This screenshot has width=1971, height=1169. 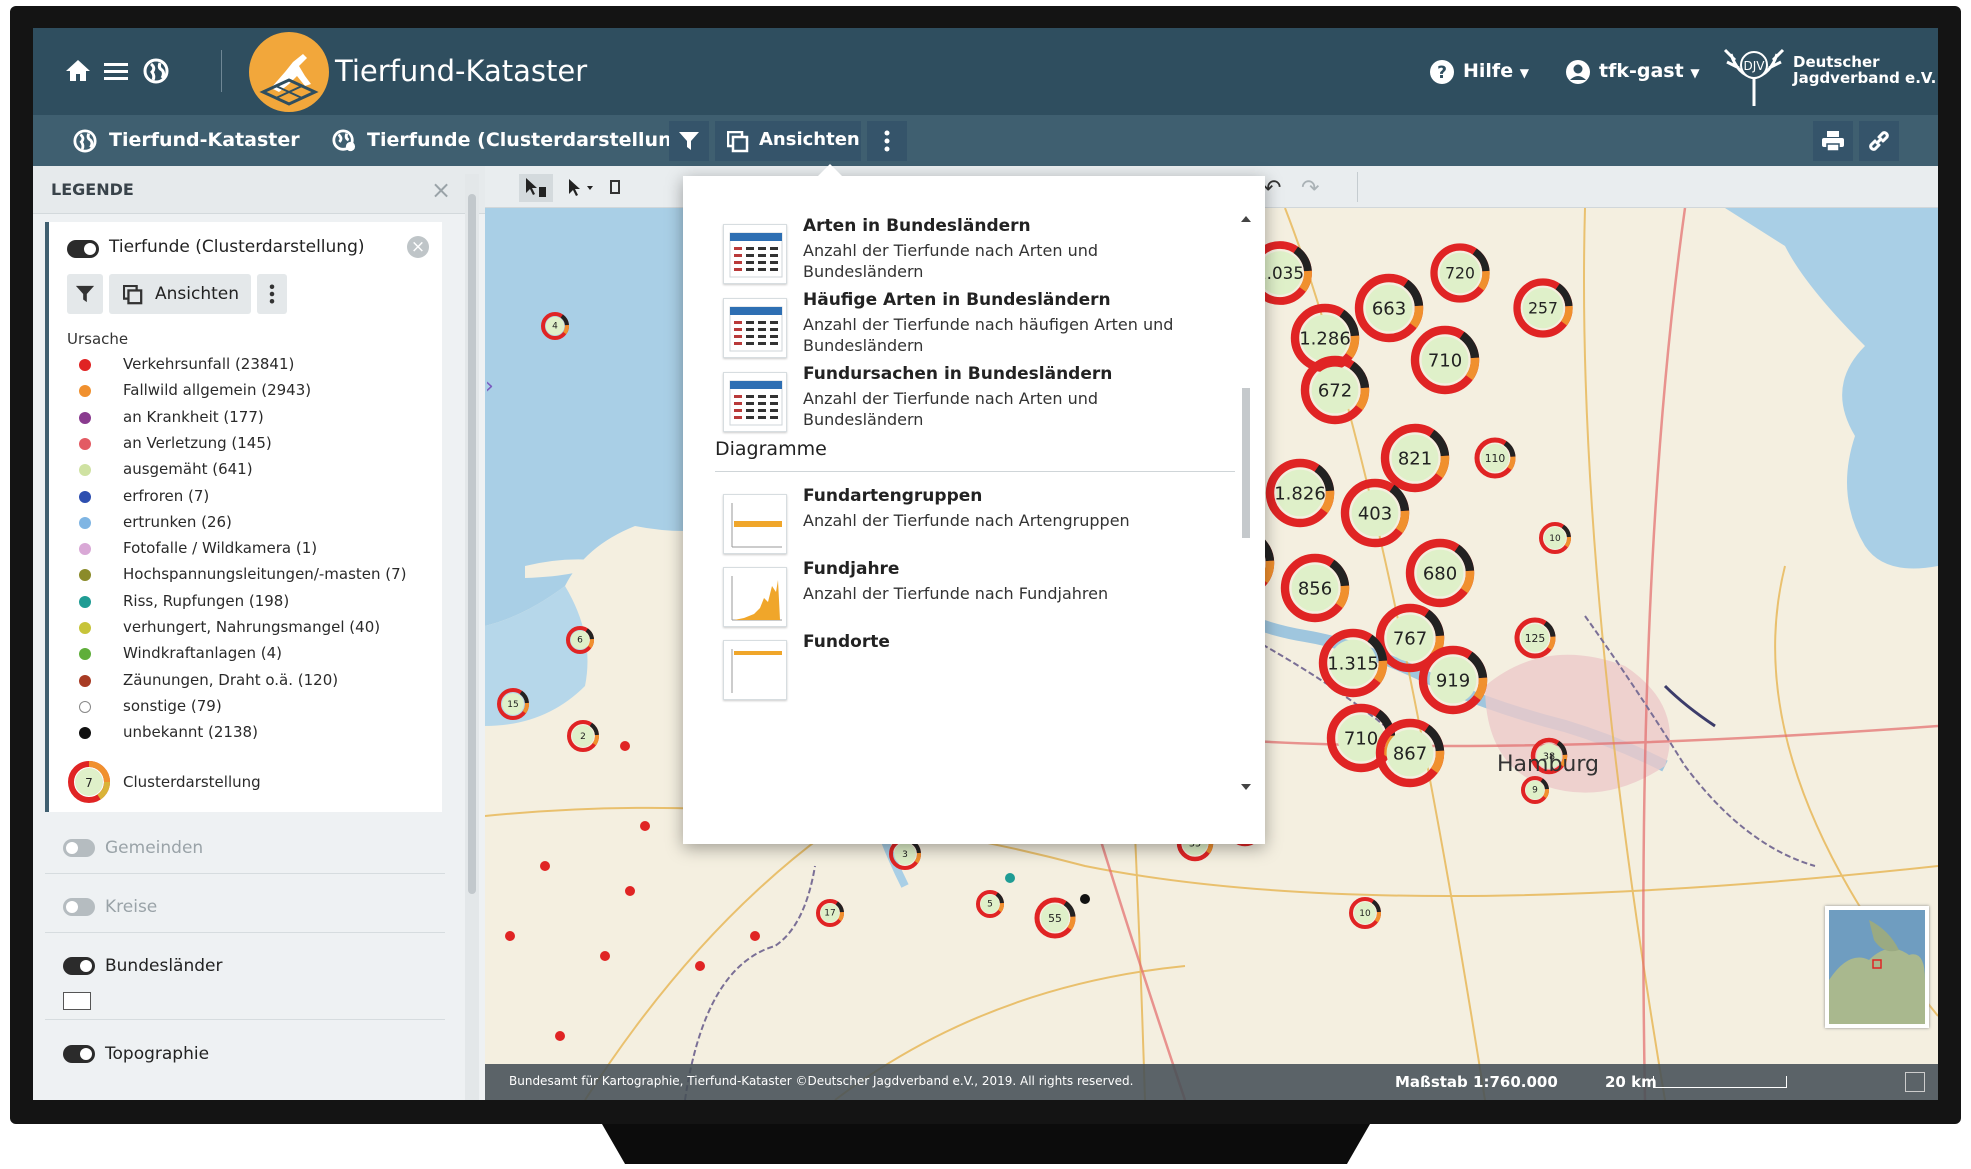 I want to click on view-chart-item: Fundorte, so click(x=963, y=675).